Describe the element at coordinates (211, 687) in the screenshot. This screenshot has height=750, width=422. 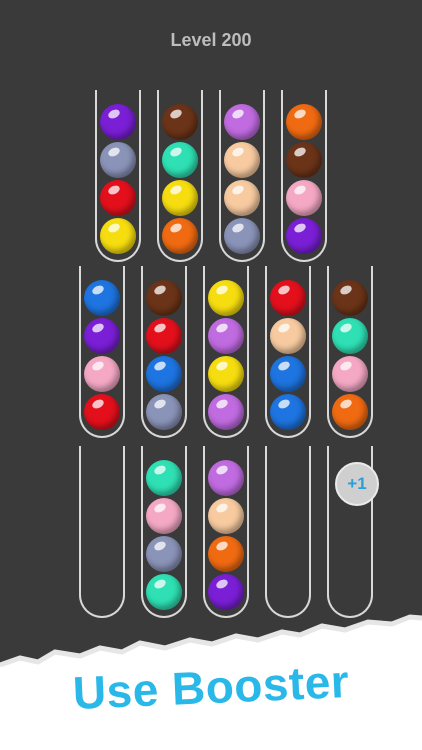
I see `use-booster-banner: Use Booster` at that location.